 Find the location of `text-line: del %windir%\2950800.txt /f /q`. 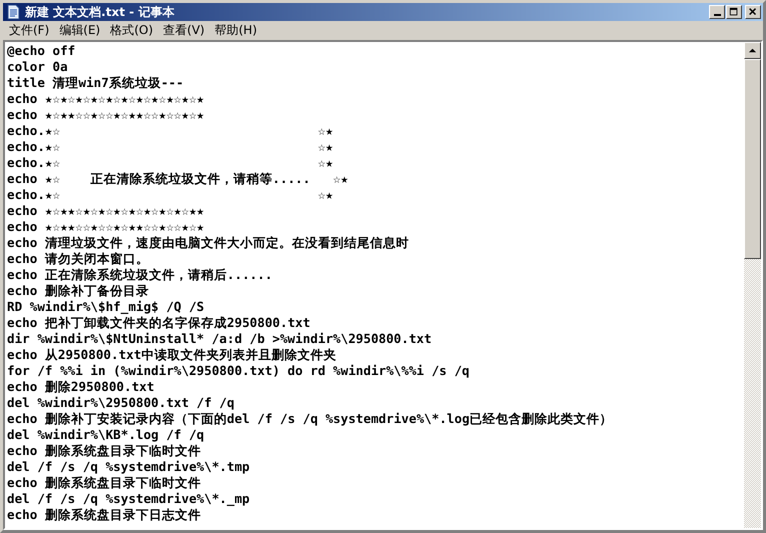

text-line: del %windir%\2950800.txt /f /q is located at coordinates (121, 403).